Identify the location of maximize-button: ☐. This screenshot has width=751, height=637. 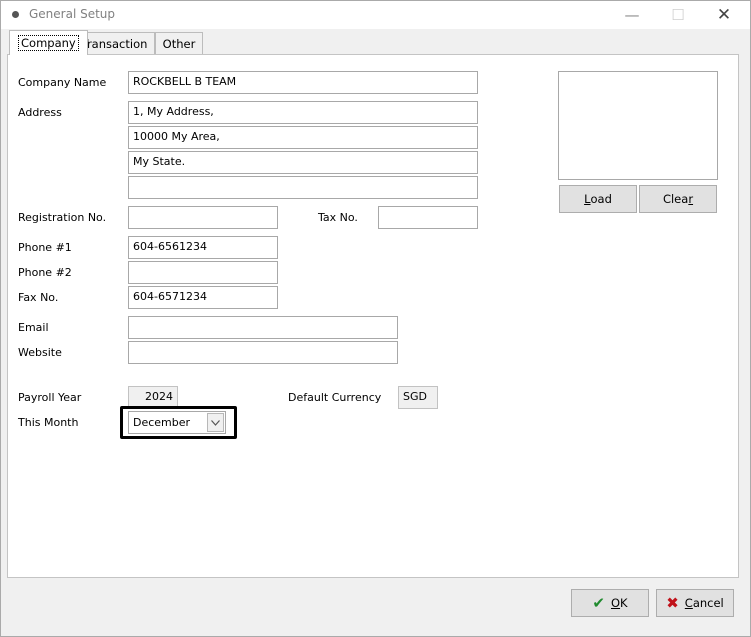
(678, 15).